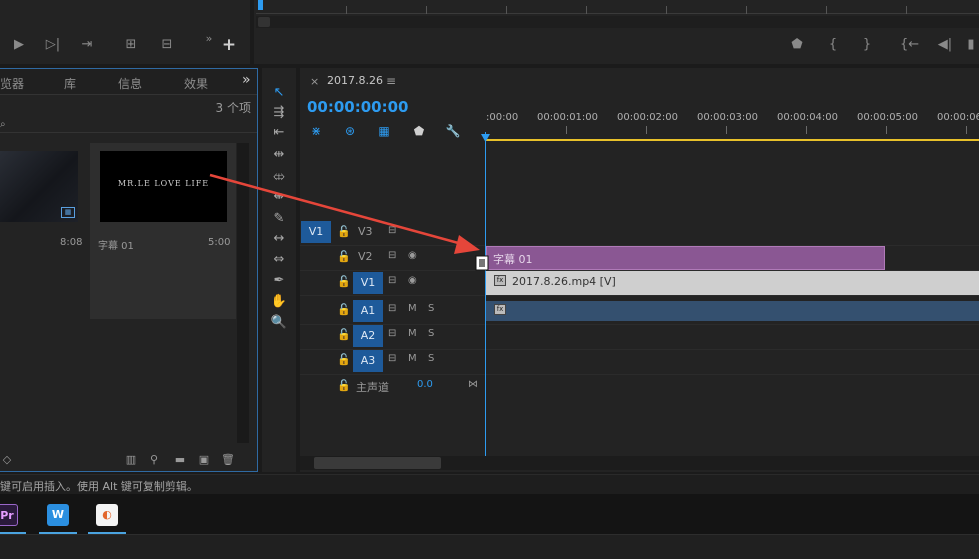 This screenshot has height=559, width=979. I want to click on trash-icon: 🗑, so click(228, 460).